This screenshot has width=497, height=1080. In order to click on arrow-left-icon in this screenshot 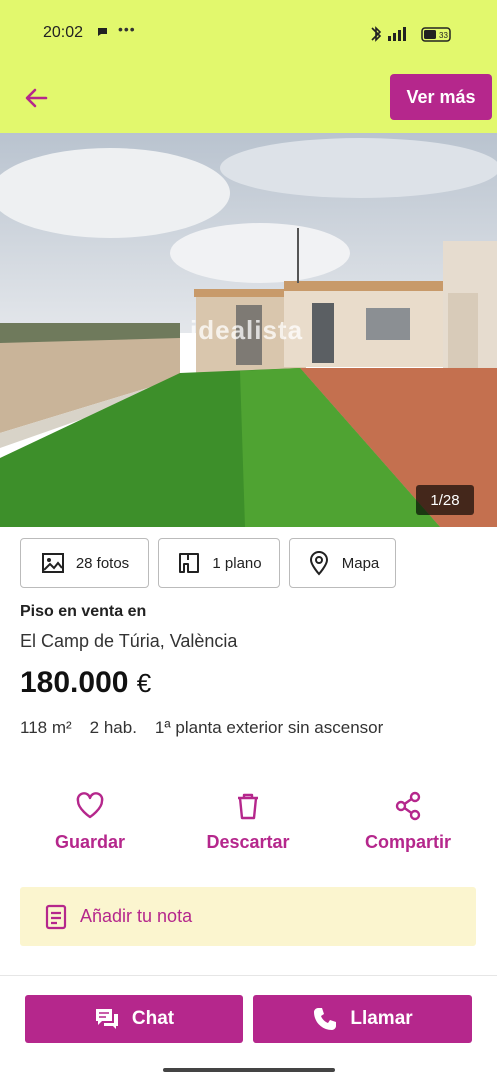, I will do `click(36, 98)`.